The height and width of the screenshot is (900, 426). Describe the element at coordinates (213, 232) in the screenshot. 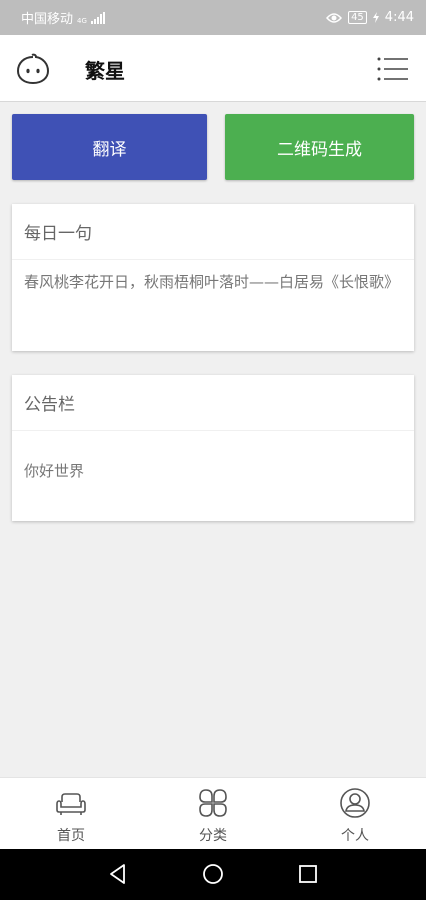

I see `daily-sentence-title: 每日一句` at that location.